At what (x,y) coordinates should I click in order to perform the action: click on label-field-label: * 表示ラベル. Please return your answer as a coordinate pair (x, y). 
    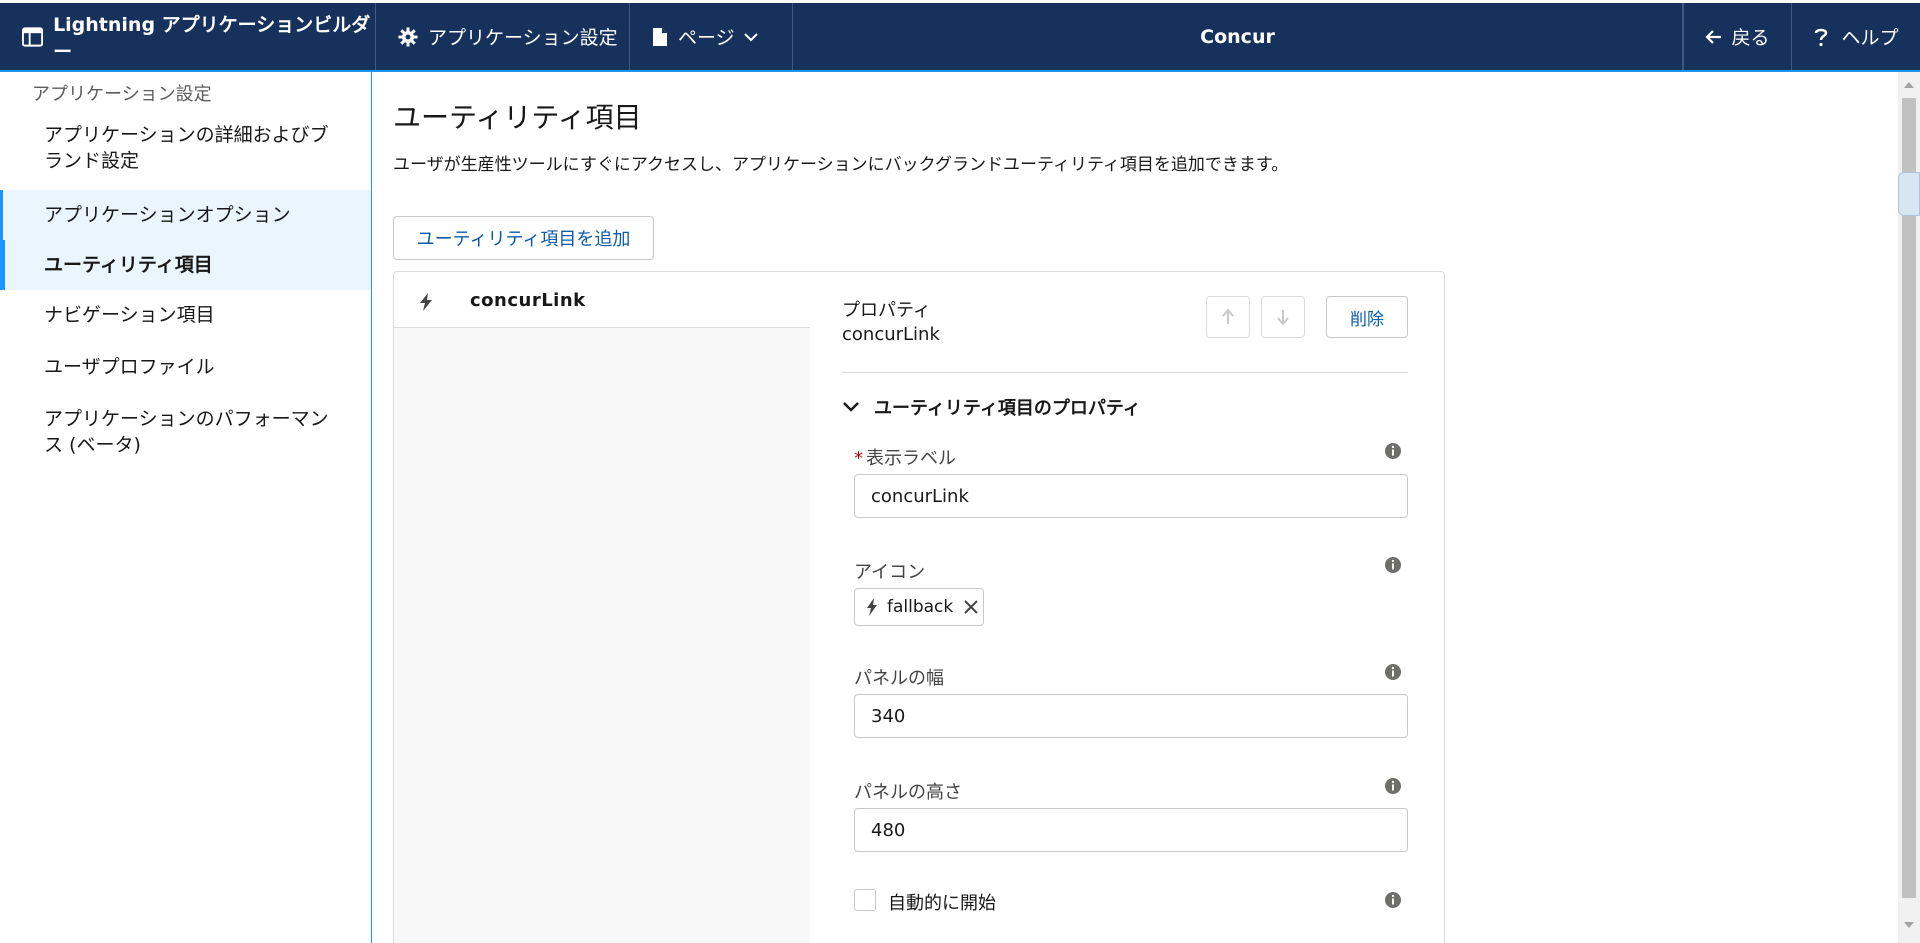
    Looking at the image, I should click on (905, 458).